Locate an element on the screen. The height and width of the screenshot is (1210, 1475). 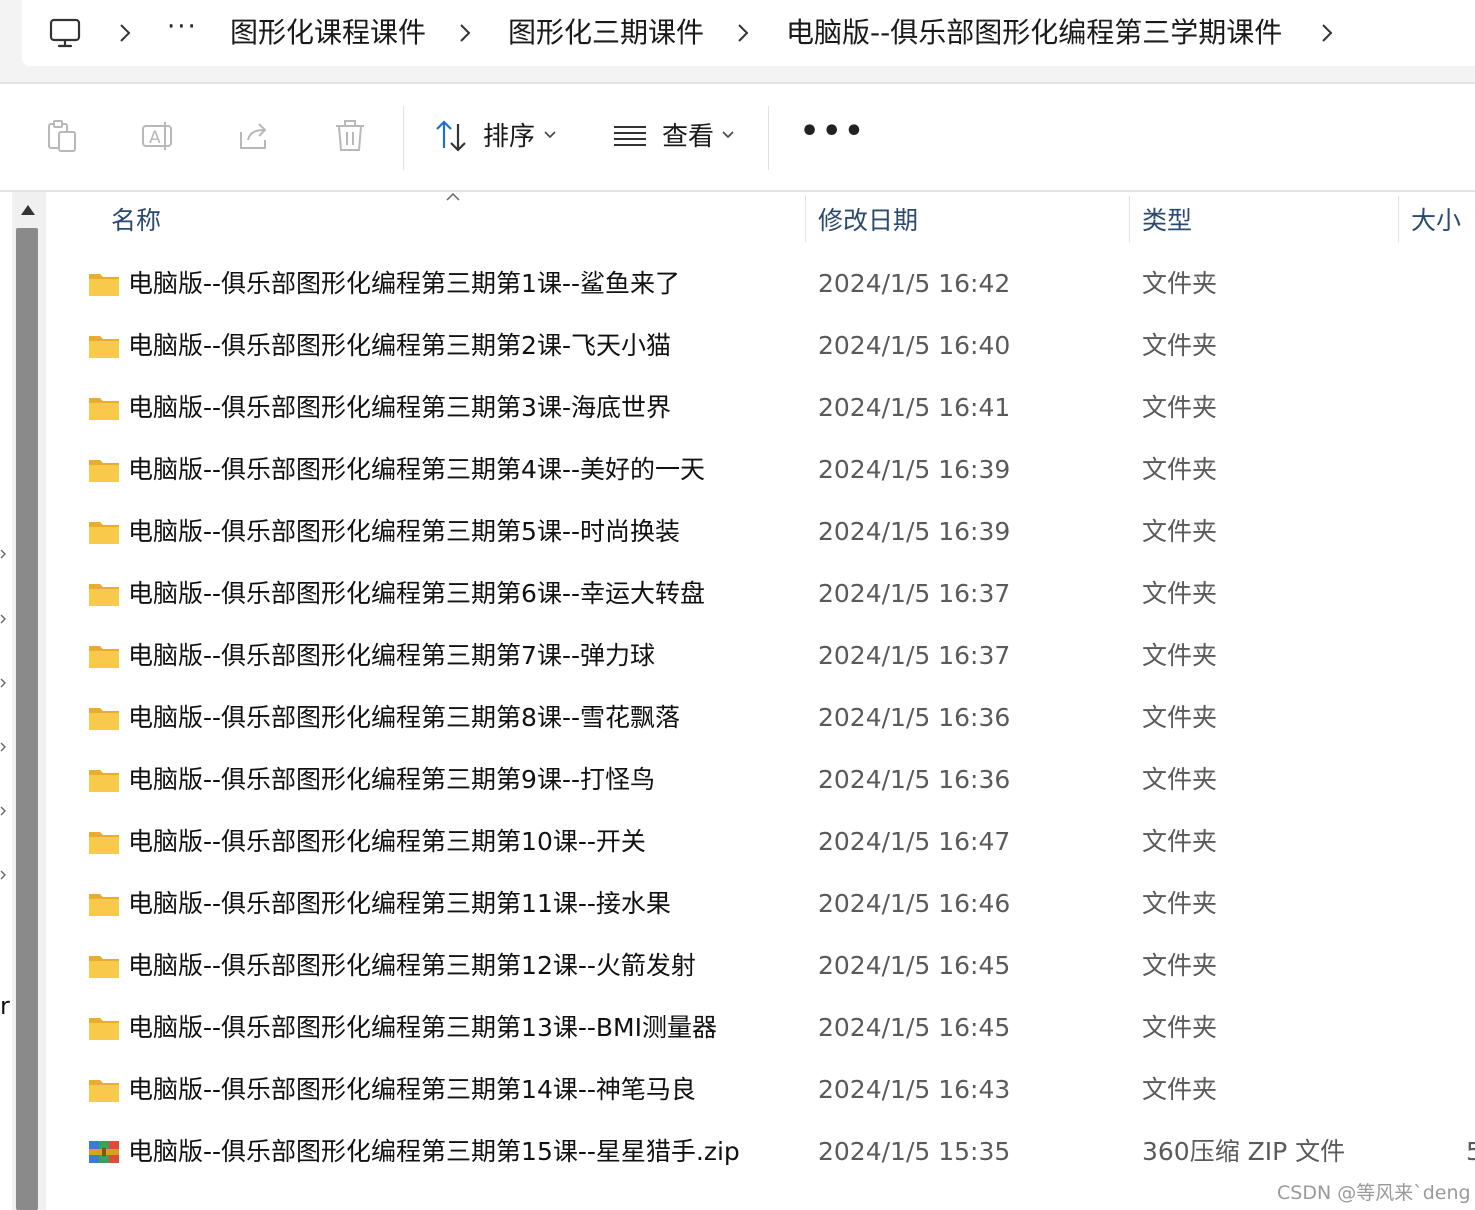
file-date-modified: 2024/1/5 16:46 is located at coordinates (914, 903).